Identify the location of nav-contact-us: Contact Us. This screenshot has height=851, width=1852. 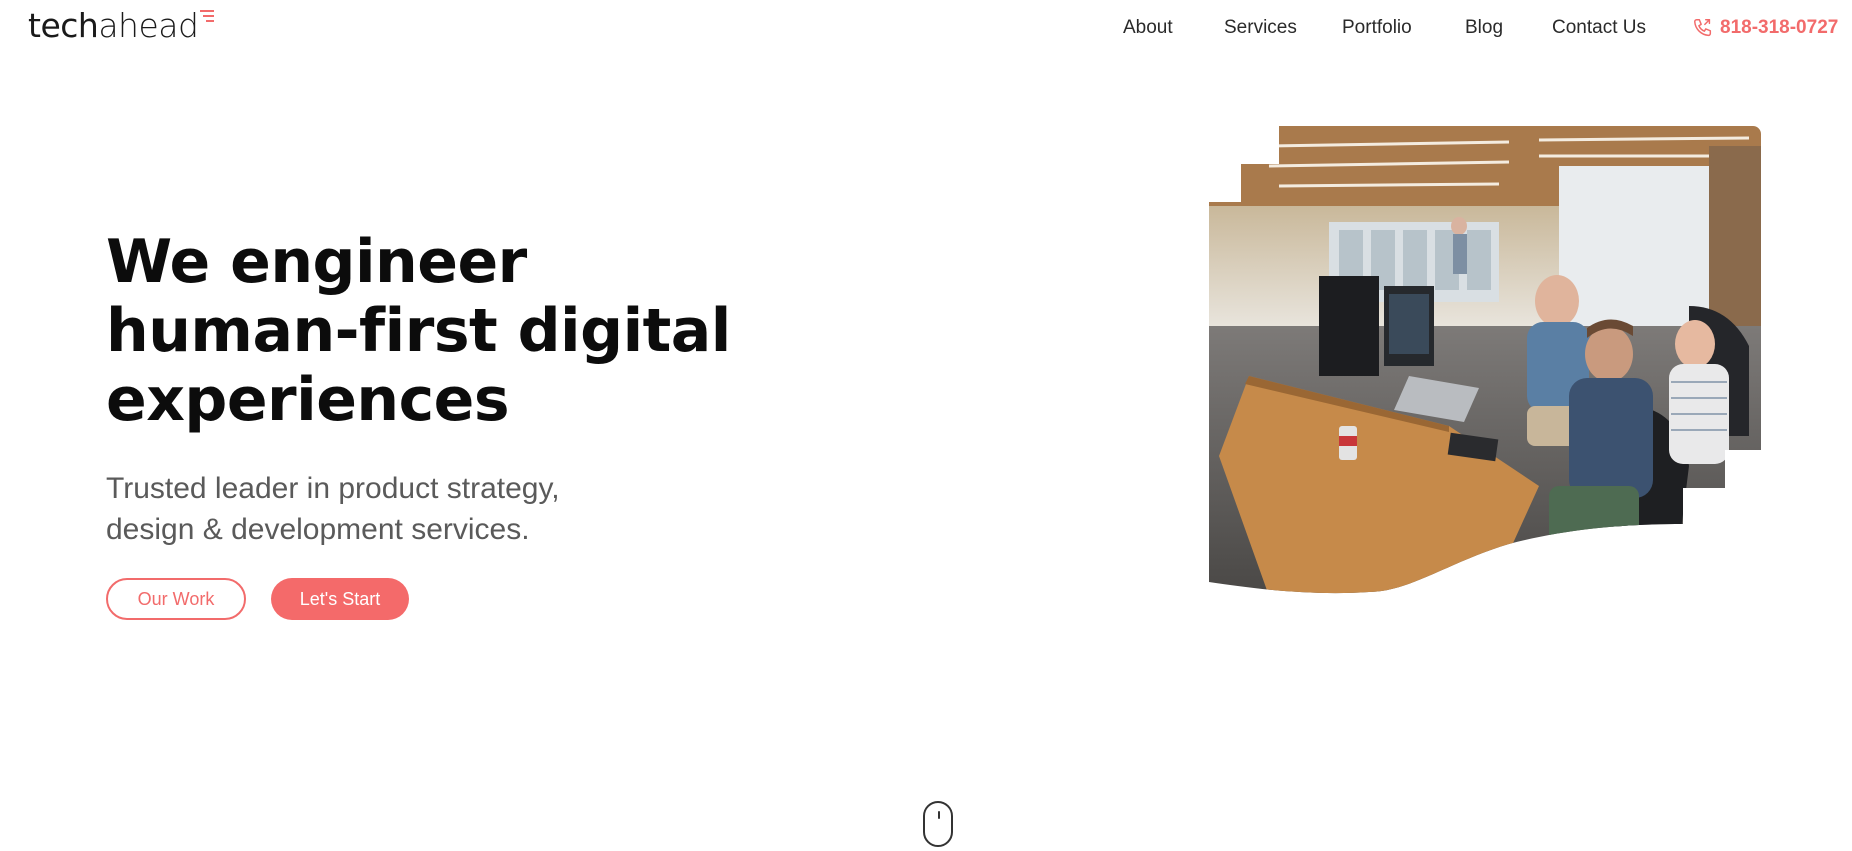
(1599, 28).